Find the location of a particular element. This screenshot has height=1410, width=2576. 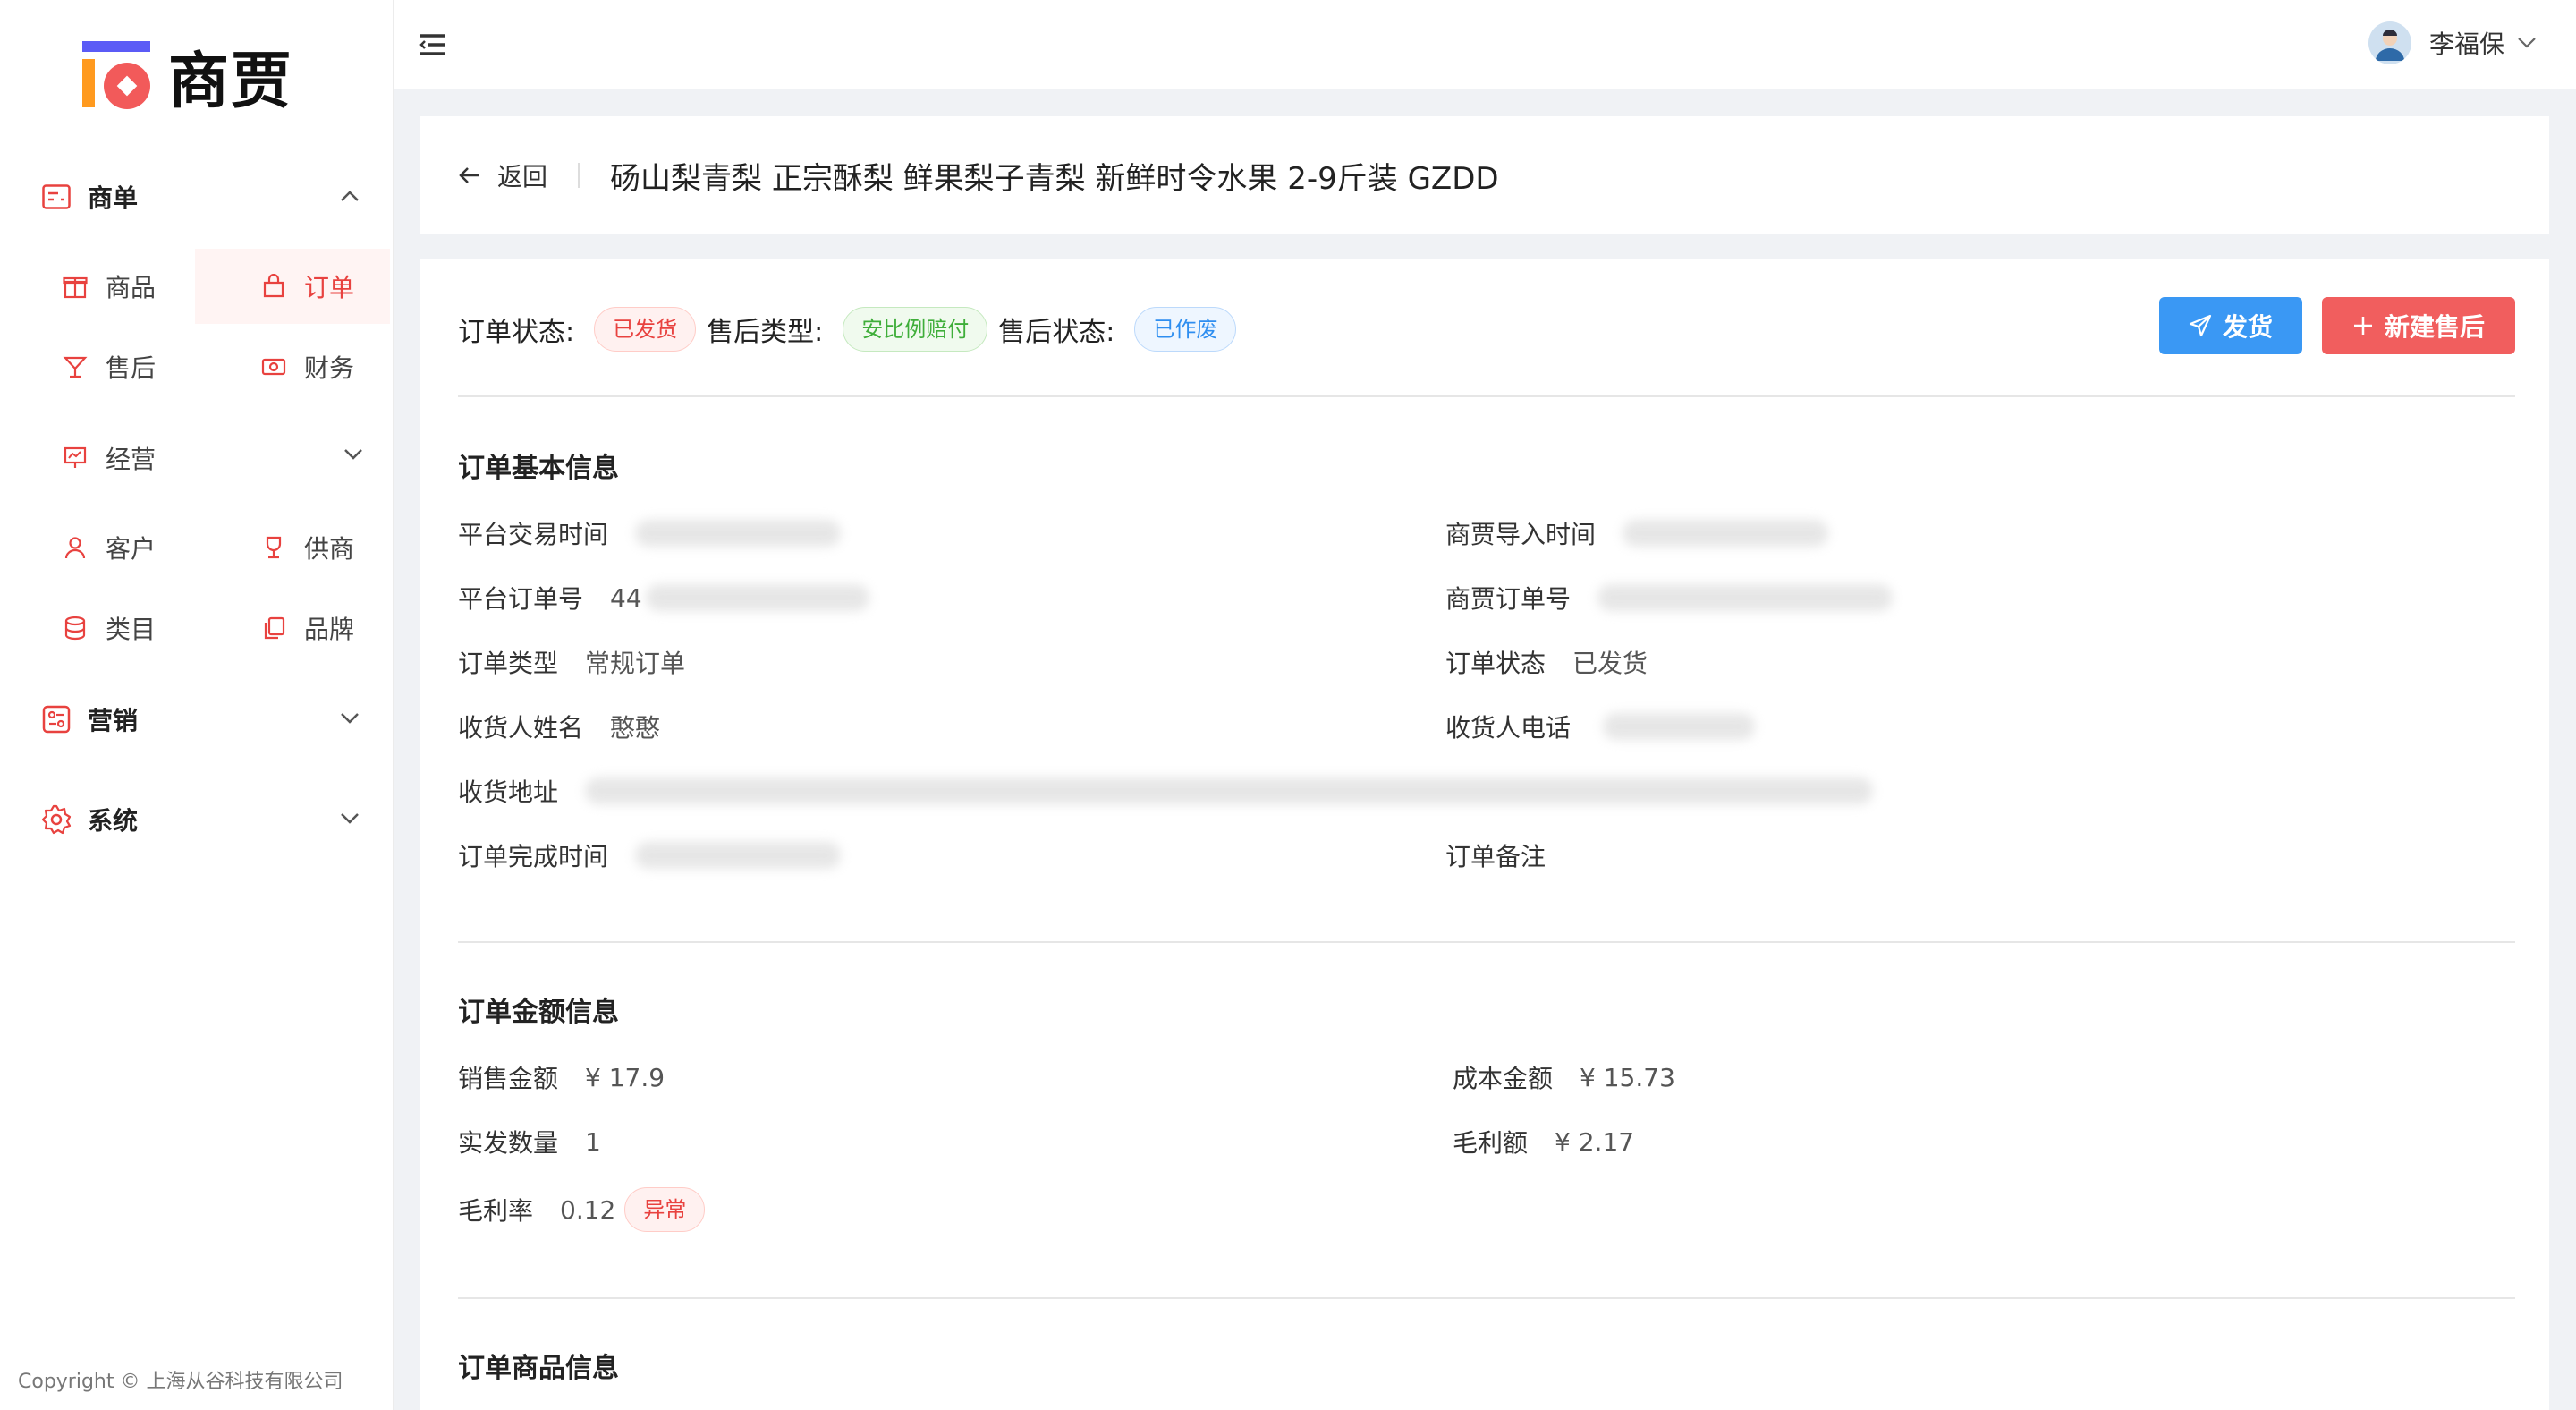

receiver-phone-field: 收货人电话 is located at coordinates (1600, 727).